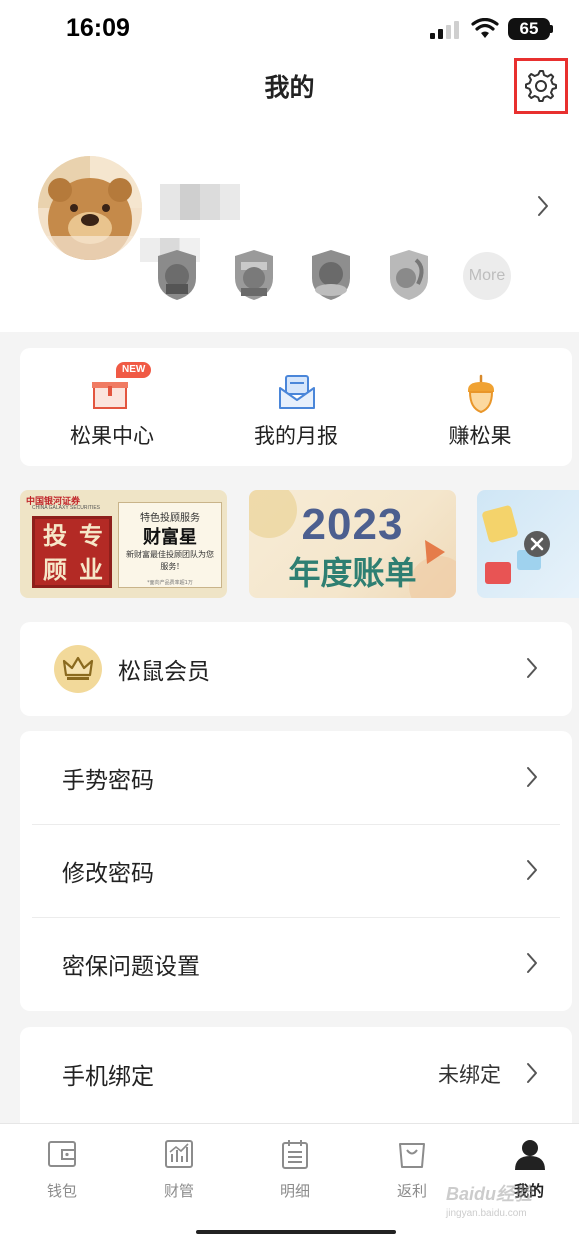  I want to click on page-header: 我的, so click(289, 88).